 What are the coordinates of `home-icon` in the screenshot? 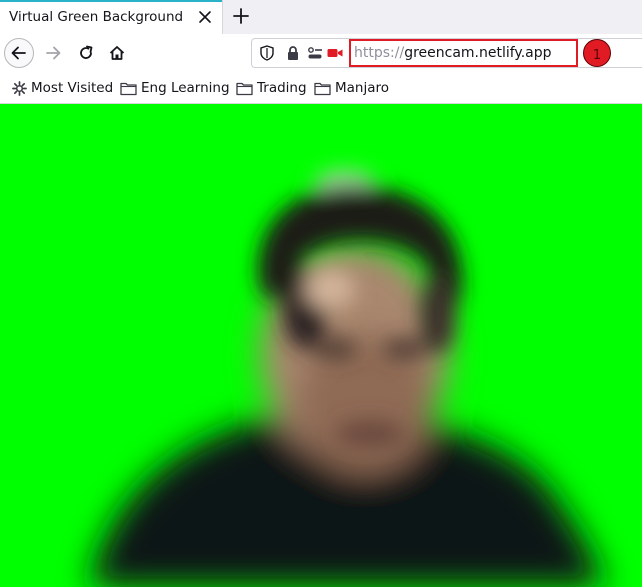 It's located at (117, 53).